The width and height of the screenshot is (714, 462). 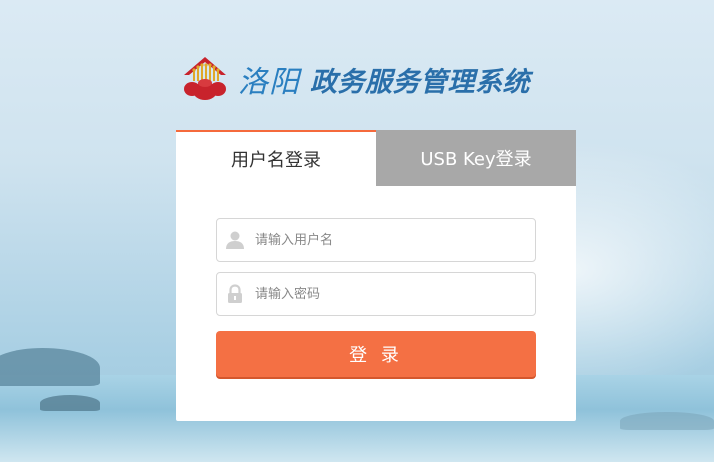 I want to click on page-header: 洛阳 政务服务管理系统, so click(x=355, y=79).